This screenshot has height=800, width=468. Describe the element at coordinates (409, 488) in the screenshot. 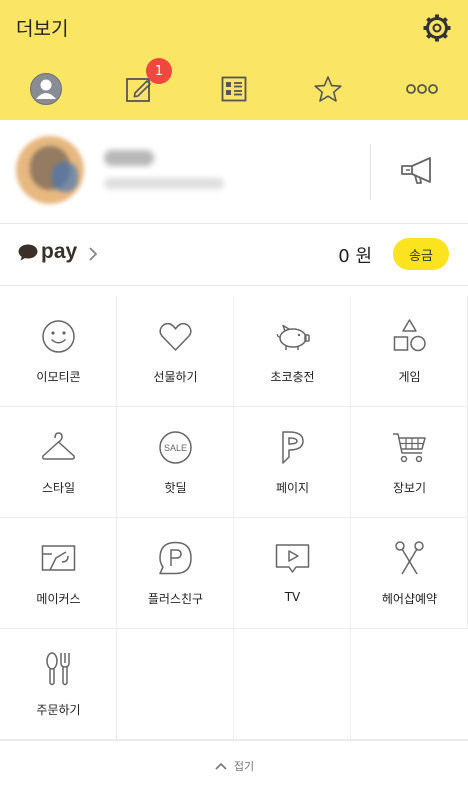

I see `grid-item-label: 장보기` at that location.